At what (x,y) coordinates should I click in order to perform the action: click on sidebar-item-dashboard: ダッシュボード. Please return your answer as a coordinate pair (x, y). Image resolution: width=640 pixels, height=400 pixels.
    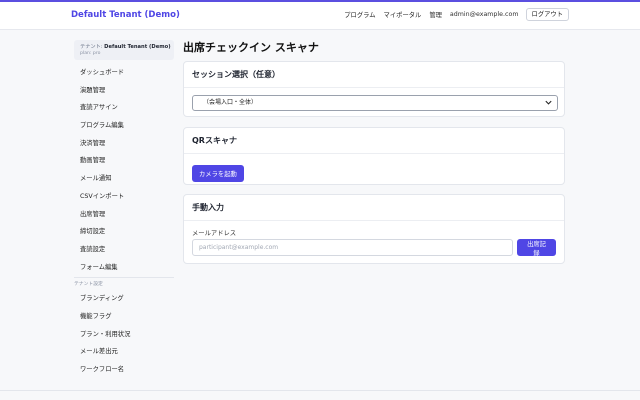
    Looking at the image, I should click on (124, 73).